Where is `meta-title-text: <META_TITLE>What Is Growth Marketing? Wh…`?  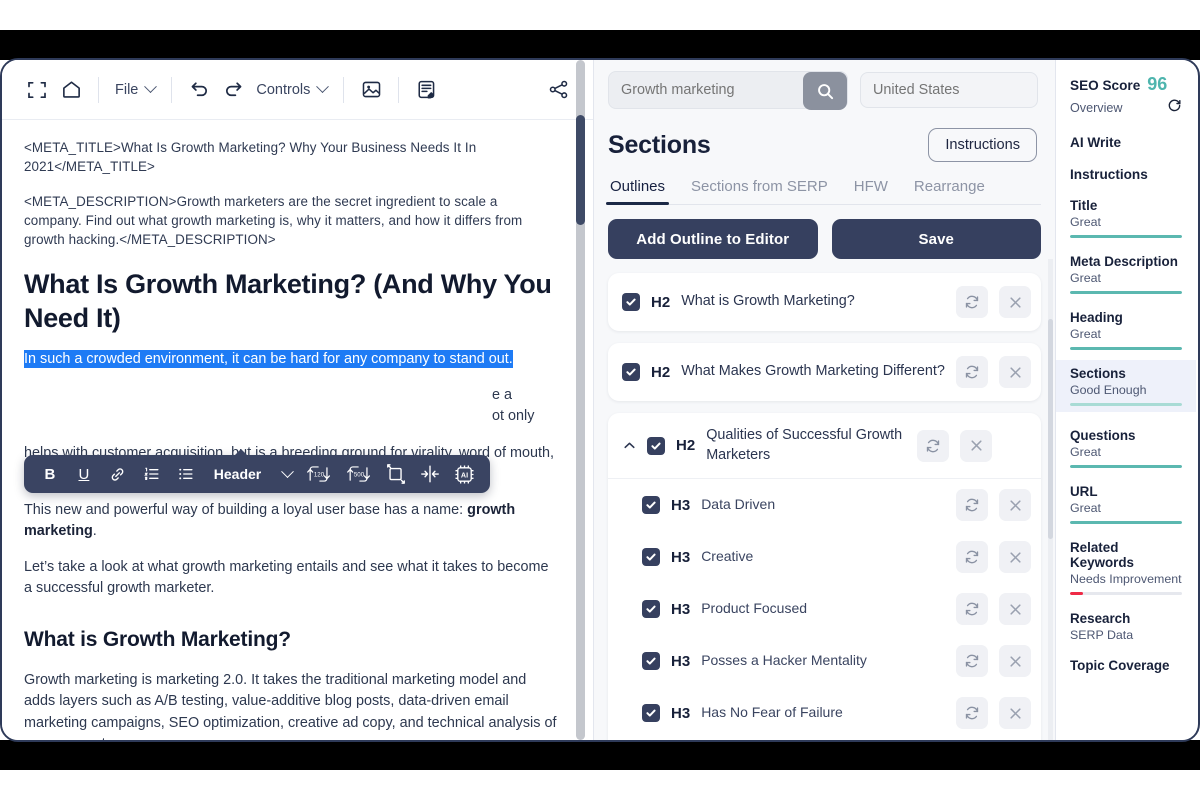 meta-title-text: <META_TITLE>What Is Growth Marketing? Wh… is located at coordinates (250, 157).